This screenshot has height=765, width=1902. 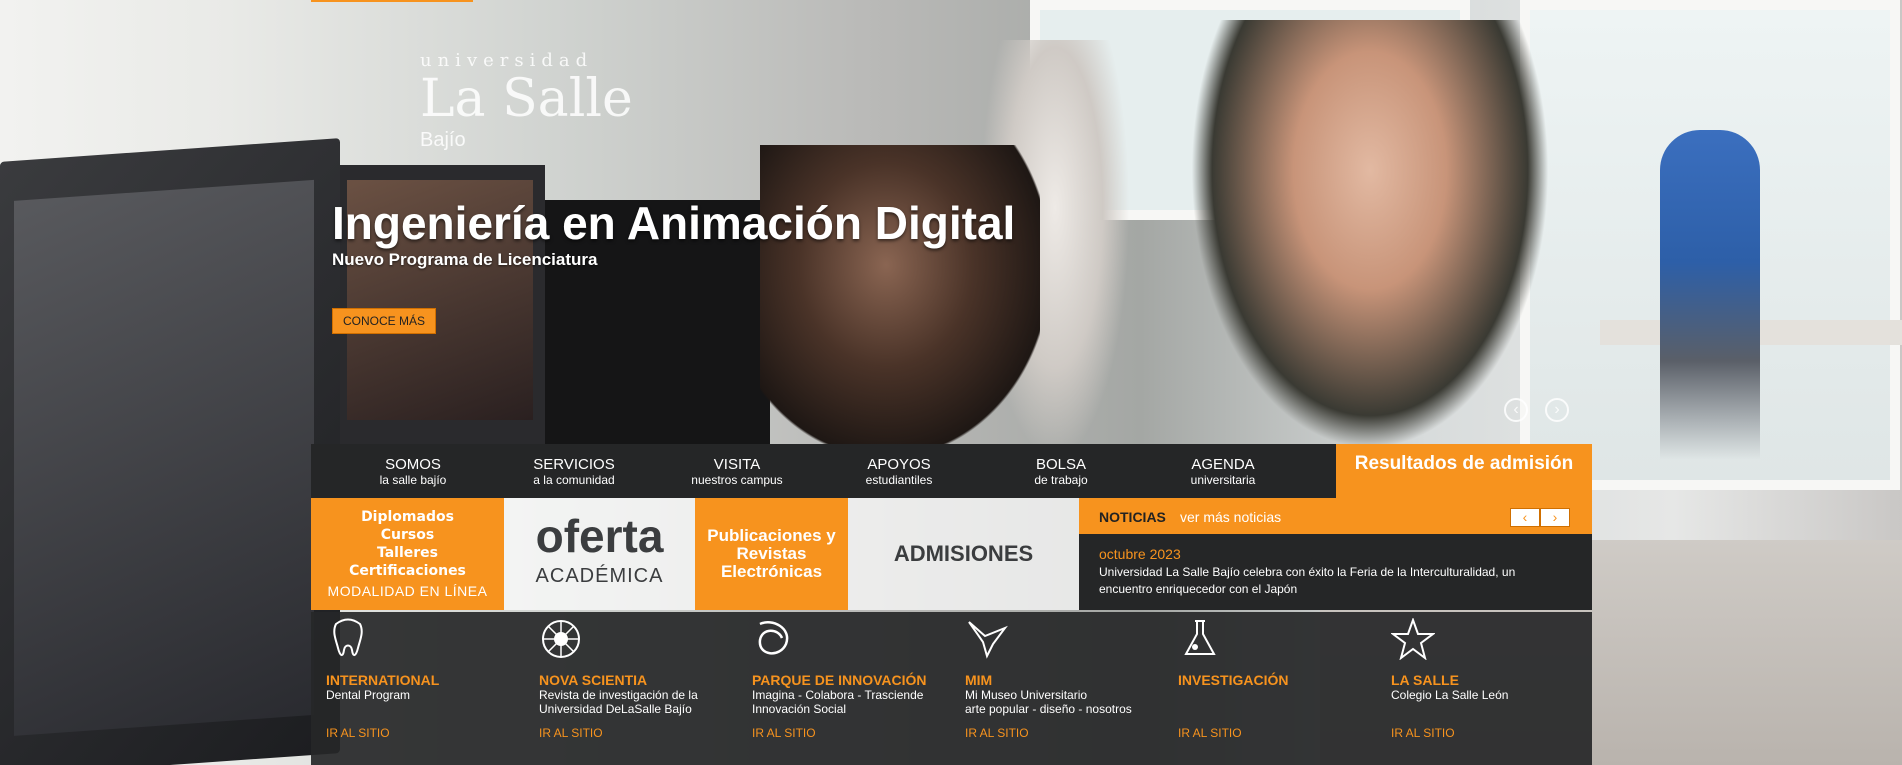 I want to click on talleres-label: Talleres, so click(x=407, y=553).